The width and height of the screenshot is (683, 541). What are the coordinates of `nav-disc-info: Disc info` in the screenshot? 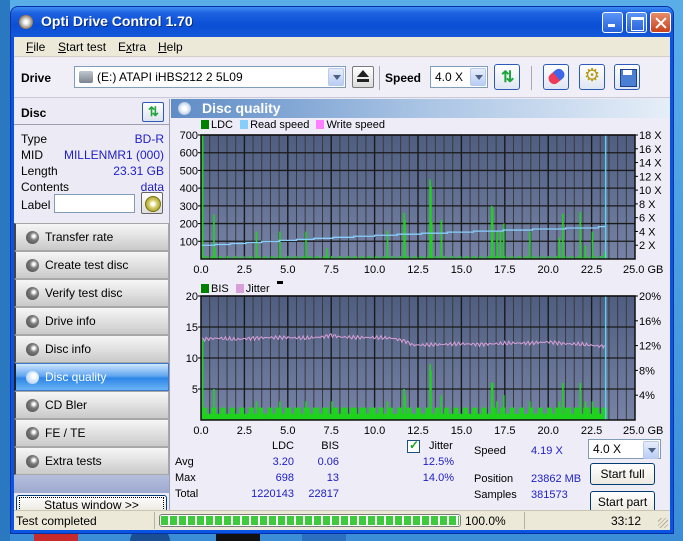 It's located at (91, 349).